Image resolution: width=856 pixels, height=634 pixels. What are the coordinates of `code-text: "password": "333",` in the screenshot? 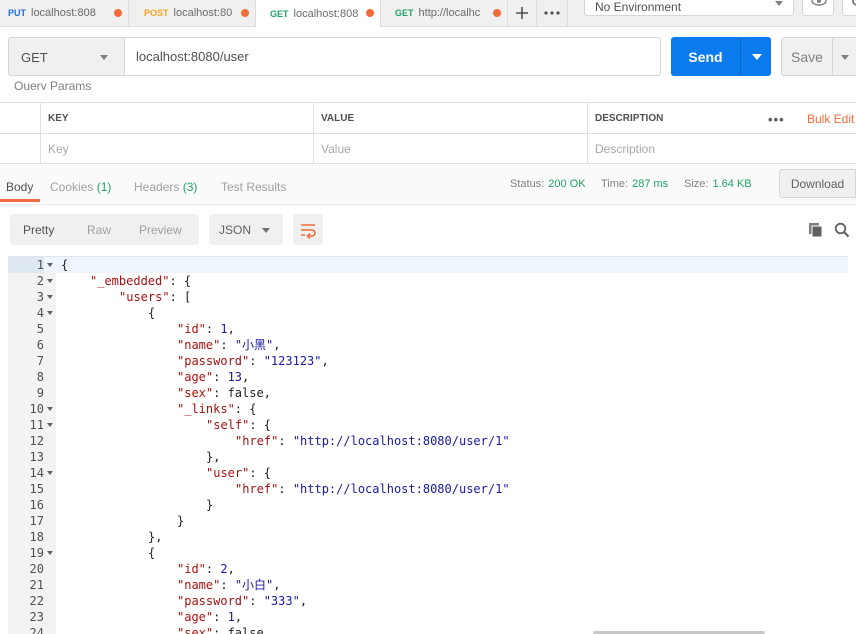 It's located at (242, 601).